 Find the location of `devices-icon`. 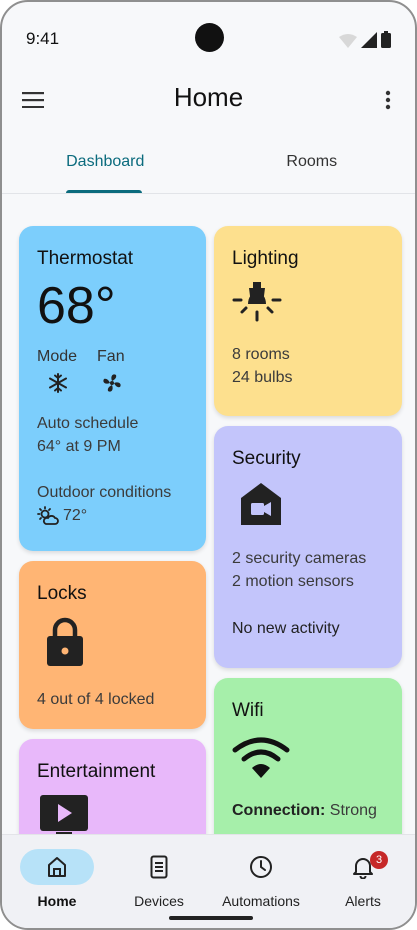

devices-icon is located at coordinates (159, 867).